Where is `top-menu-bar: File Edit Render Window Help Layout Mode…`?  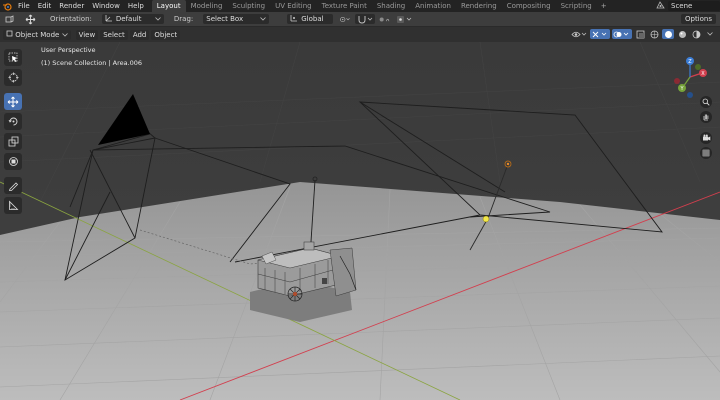
top-menu-bar: File Edit Render Window Help Layout Mode… is located at coordinates (360, 6).